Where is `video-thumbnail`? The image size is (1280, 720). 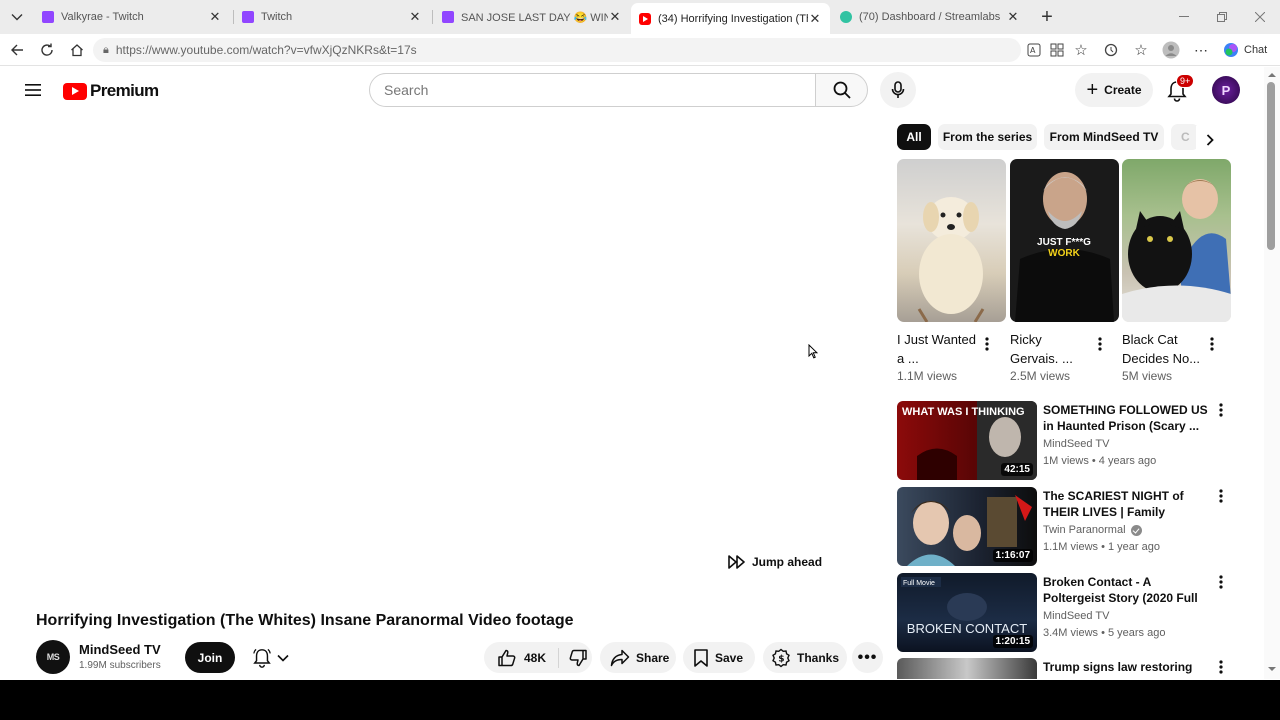
video-thumbnail is located at coordinates (967, 668).